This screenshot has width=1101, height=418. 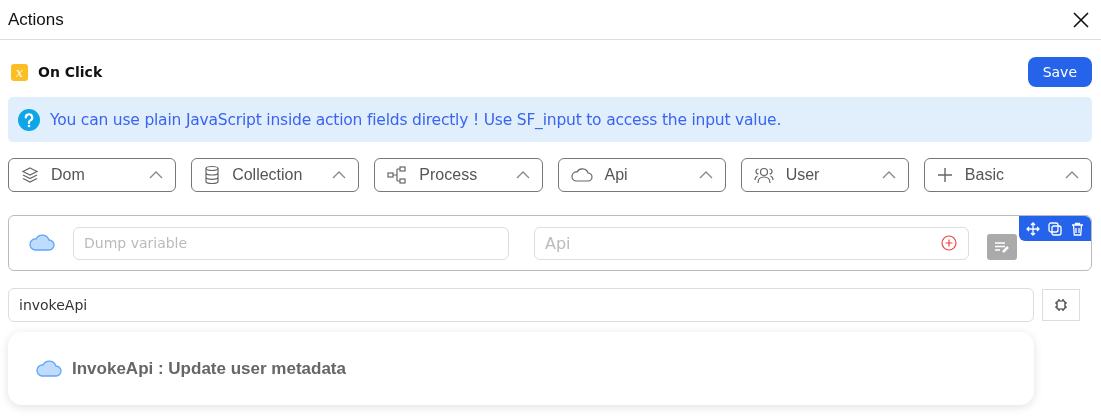 What do you see at coordinates (397, 175) in the screenshot?
I see `flowchart-icon` at bounding box center [397, 175].